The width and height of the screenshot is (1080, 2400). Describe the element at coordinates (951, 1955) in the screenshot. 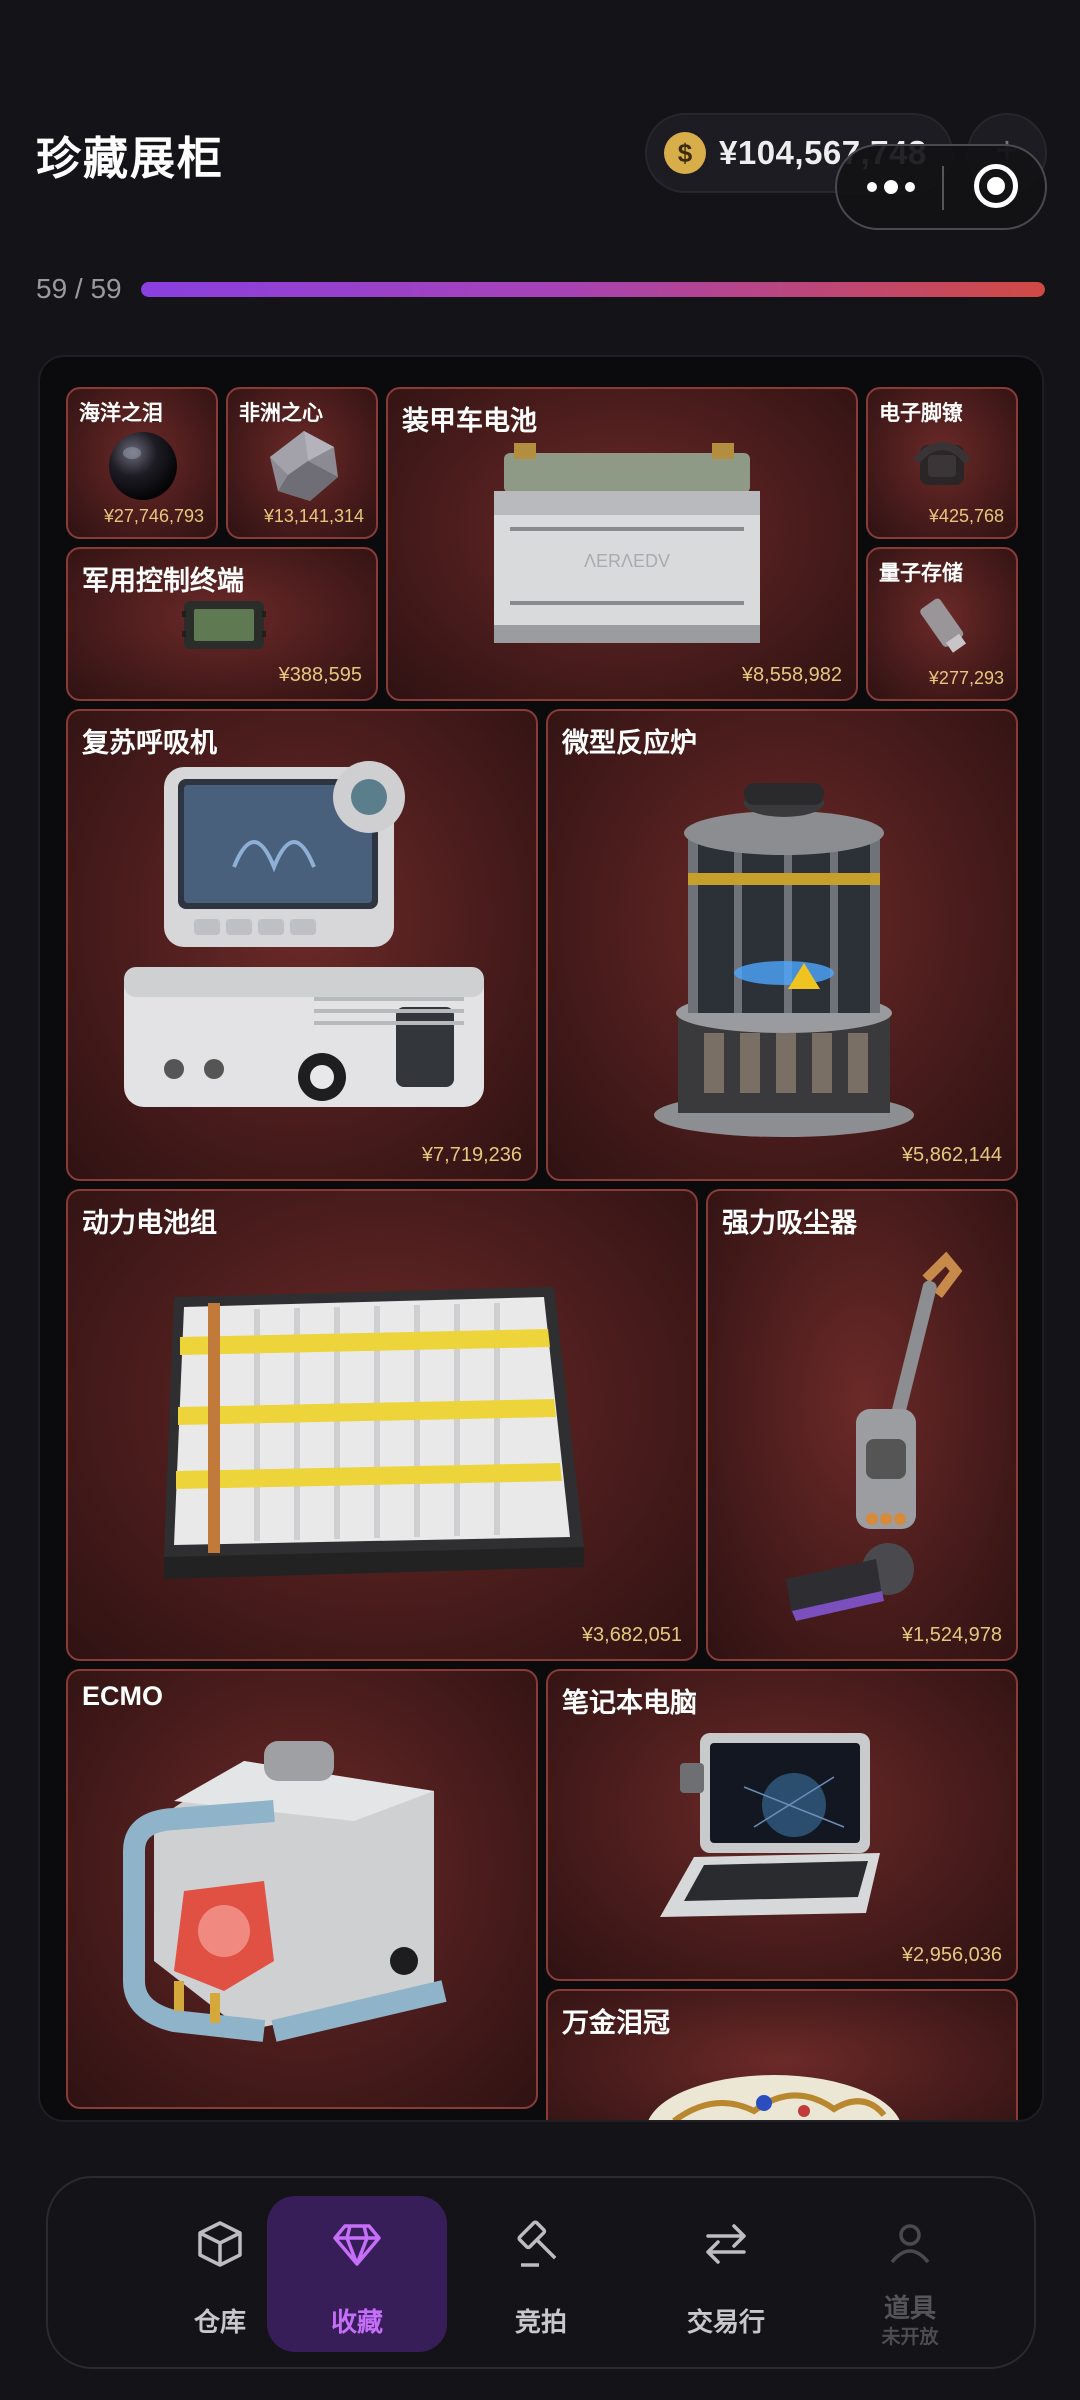

I see `item-price: ¥2,956,036` at that location.